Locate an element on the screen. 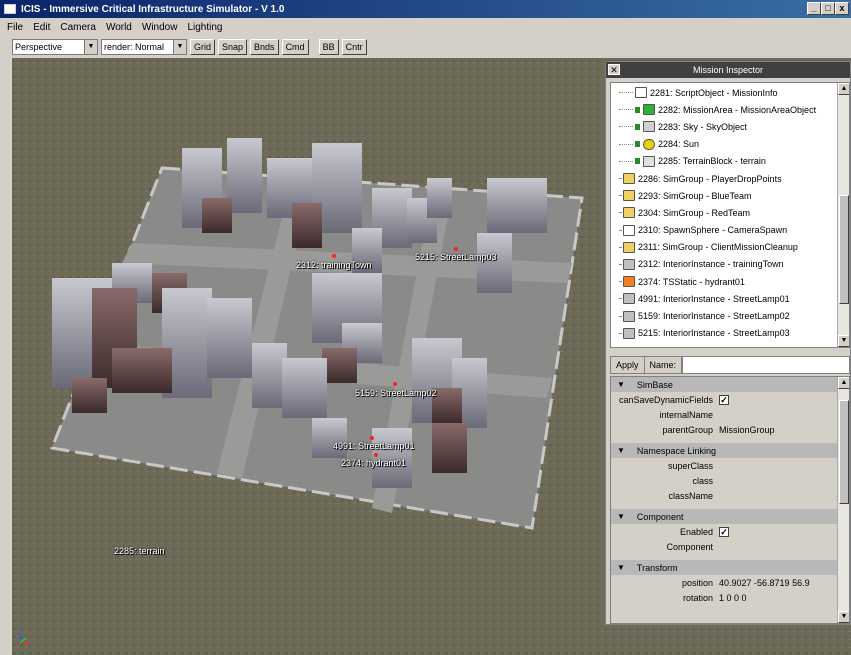 This screenshot has height=655, width=851. tree-item: 2312: InteriorInstance - trainingTown is located at coordinates (734, 264).